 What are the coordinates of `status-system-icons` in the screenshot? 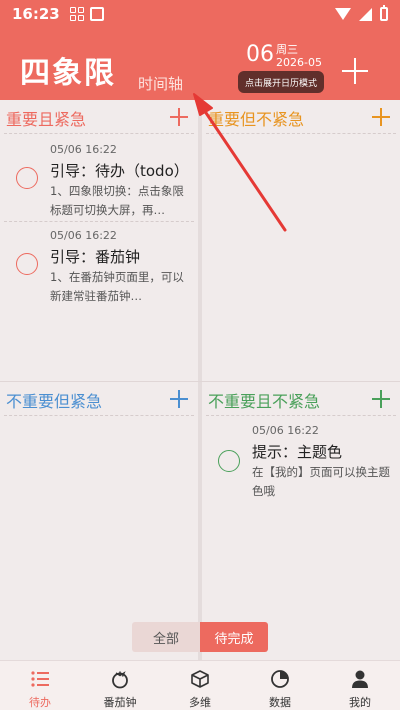 It's located at (361, 13).